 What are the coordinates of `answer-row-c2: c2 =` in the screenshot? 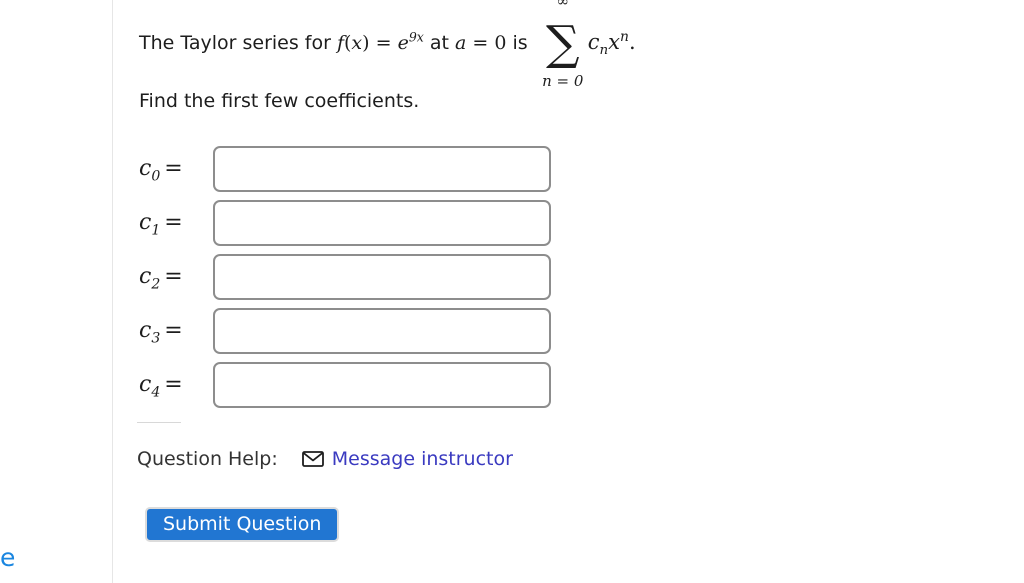 It's located at (457, 277).